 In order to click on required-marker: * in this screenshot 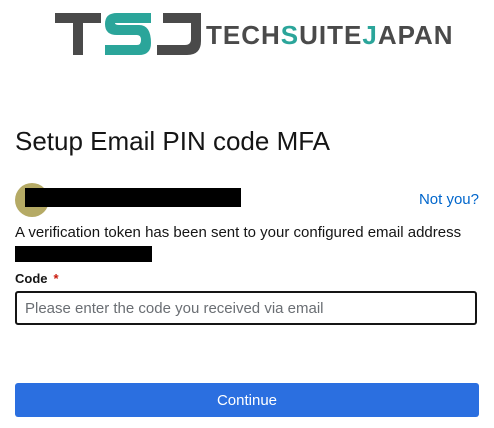, I will do `click(56, 278)`.